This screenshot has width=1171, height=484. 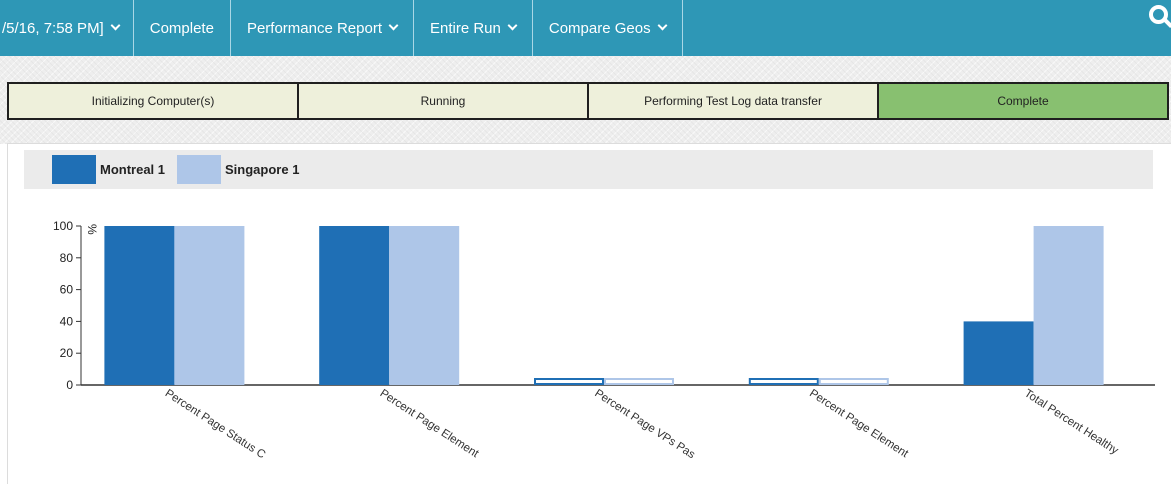 What do you see at coordinates (644, 424) in the screenshot?
I see `x-category-label: Percent Page VPs Pas` at bounding box center [644, 424].